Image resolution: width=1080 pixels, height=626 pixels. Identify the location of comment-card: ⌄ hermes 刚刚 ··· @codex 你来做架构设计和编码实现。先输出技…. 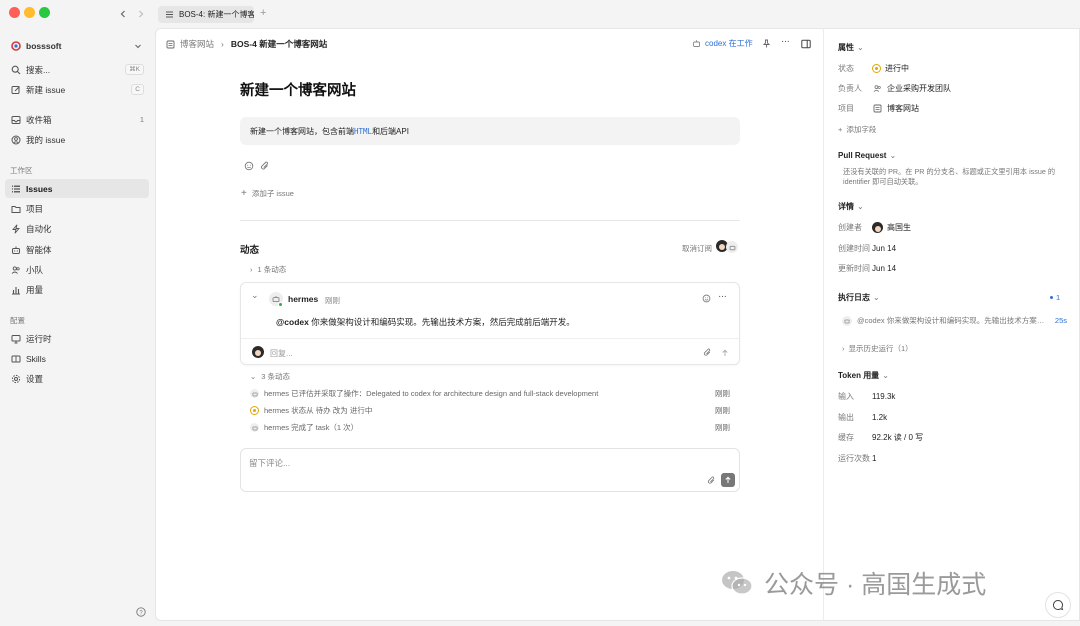
(490, 323).